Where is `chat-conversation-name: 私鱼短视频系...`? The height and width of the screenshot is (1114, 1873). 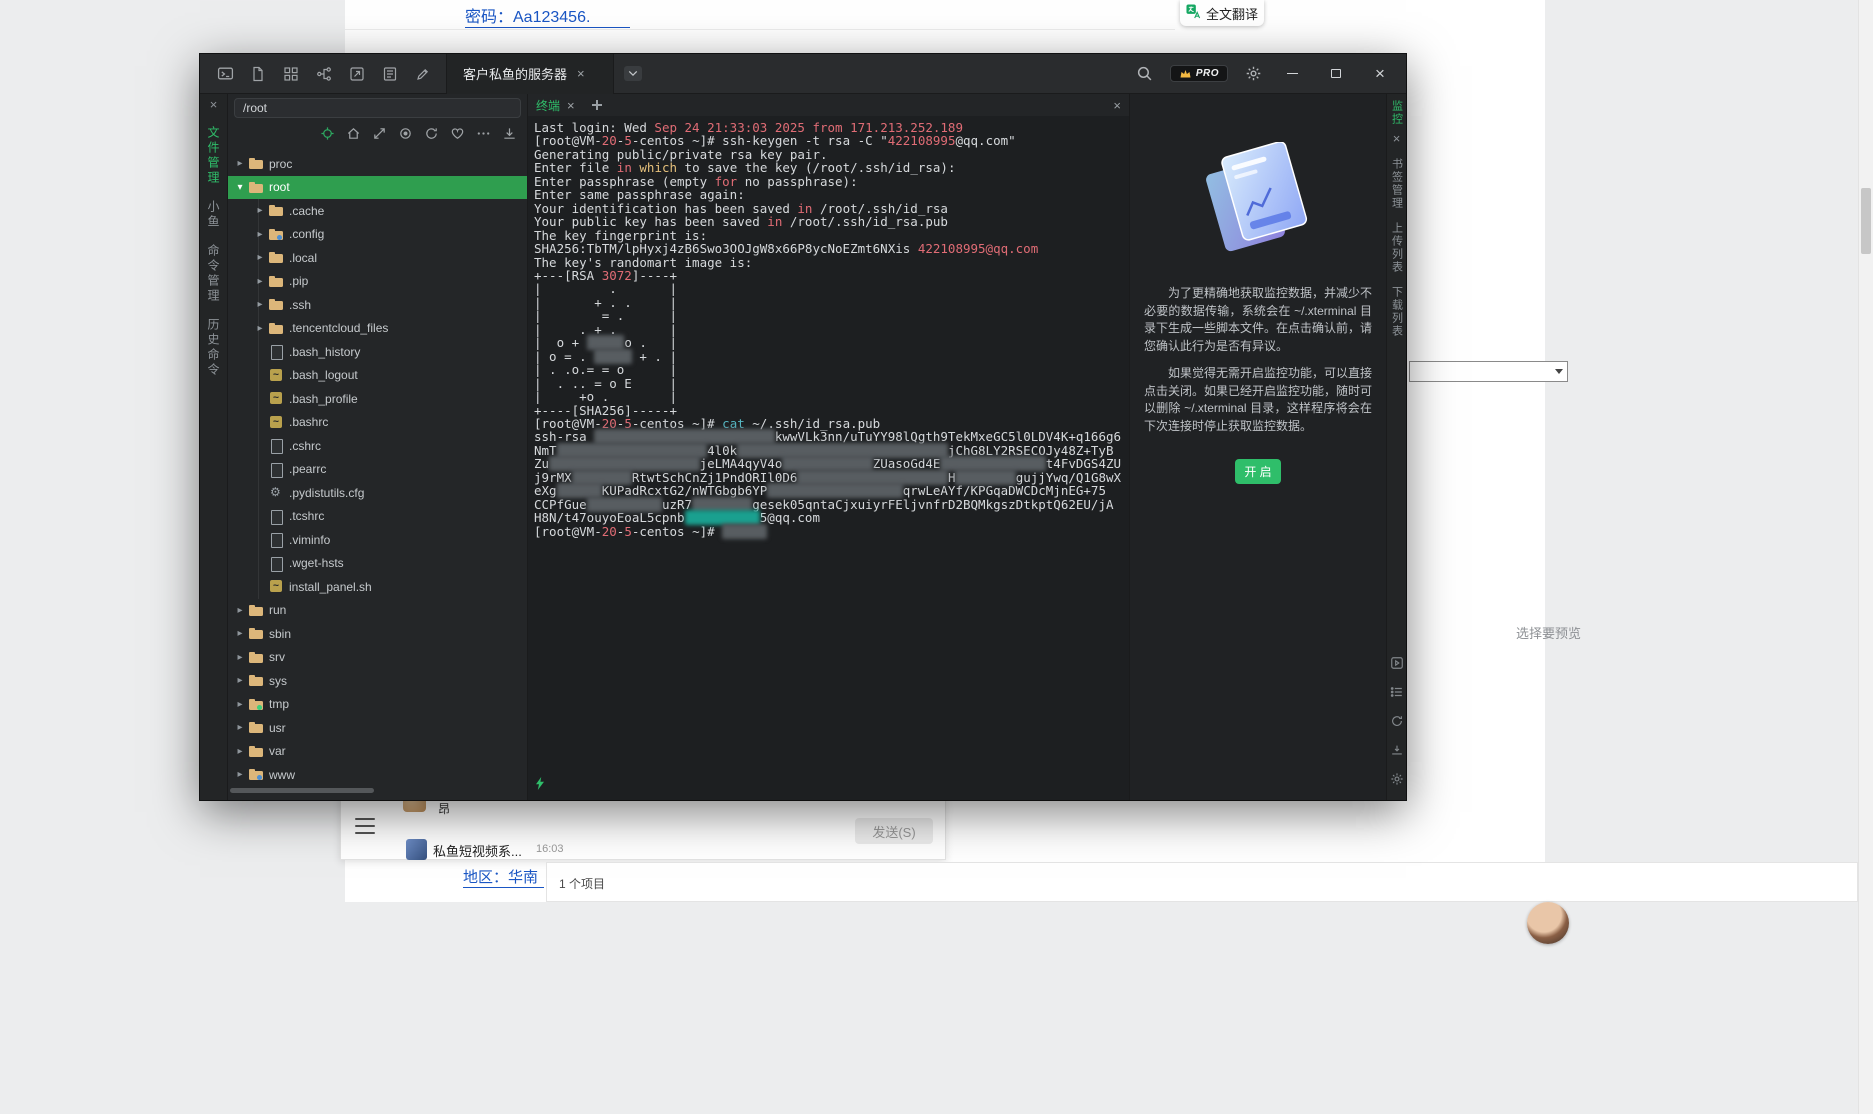
chat-conversation-name: 私鱼短视频系... is located at coordinates (477, 850).